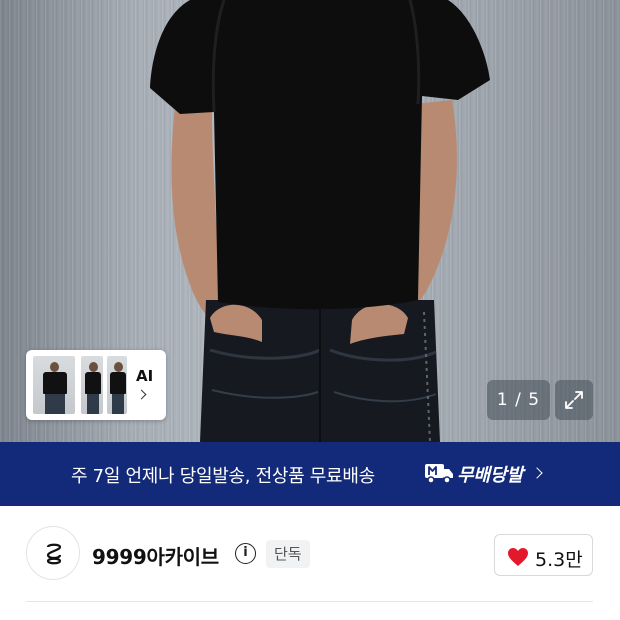 The width and height of the screenshot is (620, 620). I want to click on brand-logo-icon, so click(54, 554).